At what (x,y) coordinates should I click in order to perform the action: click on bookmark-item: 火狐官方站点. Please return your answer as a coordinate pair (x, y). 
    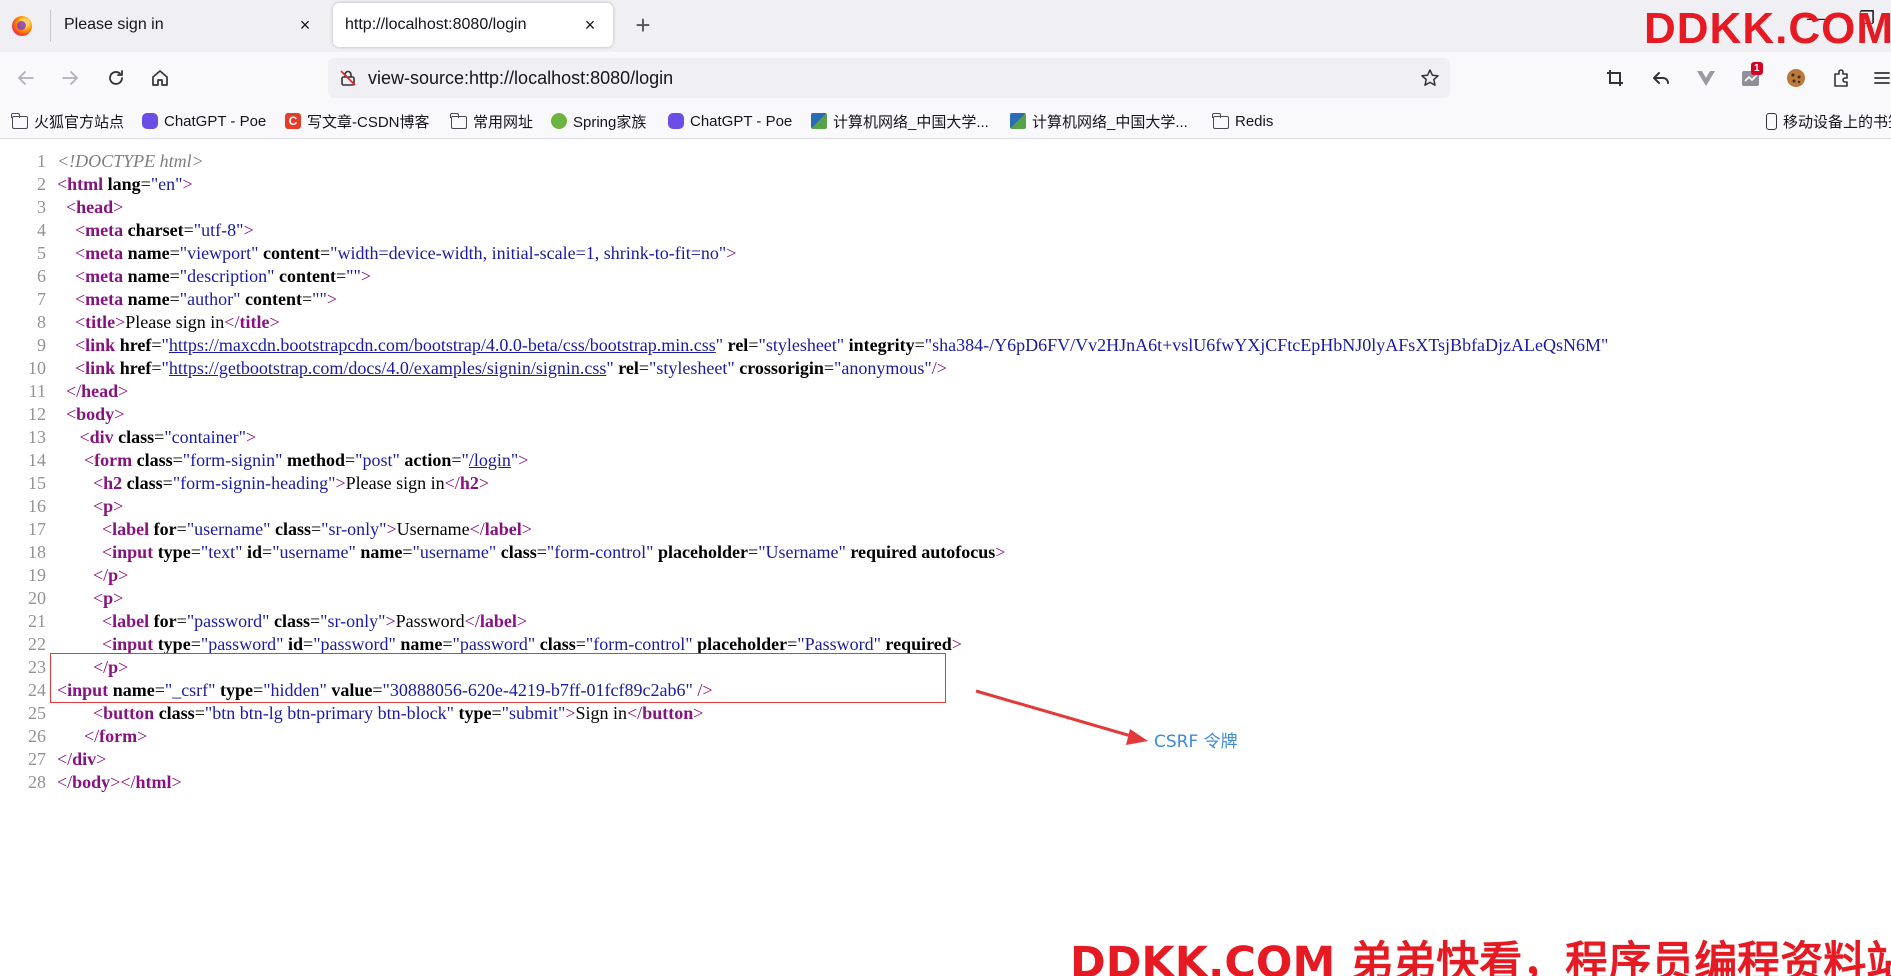
    Looking at the image, I should click on (68, 121).